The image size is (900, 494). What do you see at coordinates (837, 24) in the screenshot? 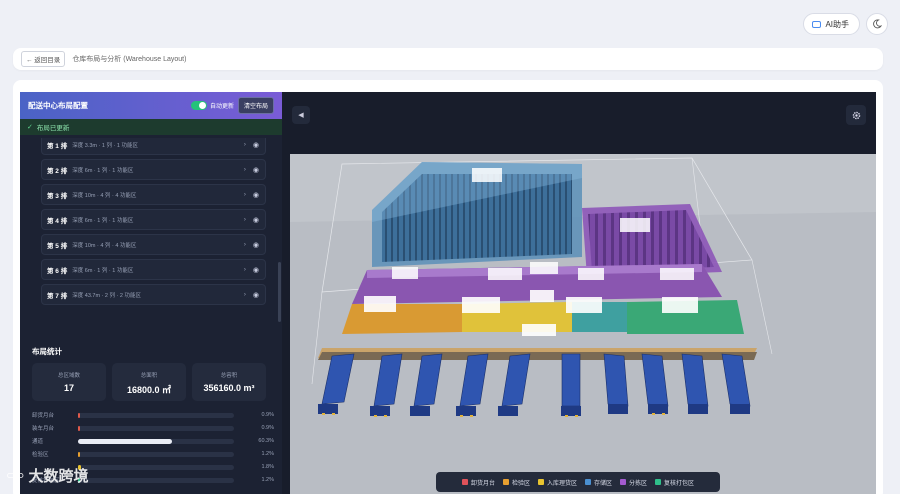
I see `ai-assistant-label: AI助手` at bounding box center [837, 24].